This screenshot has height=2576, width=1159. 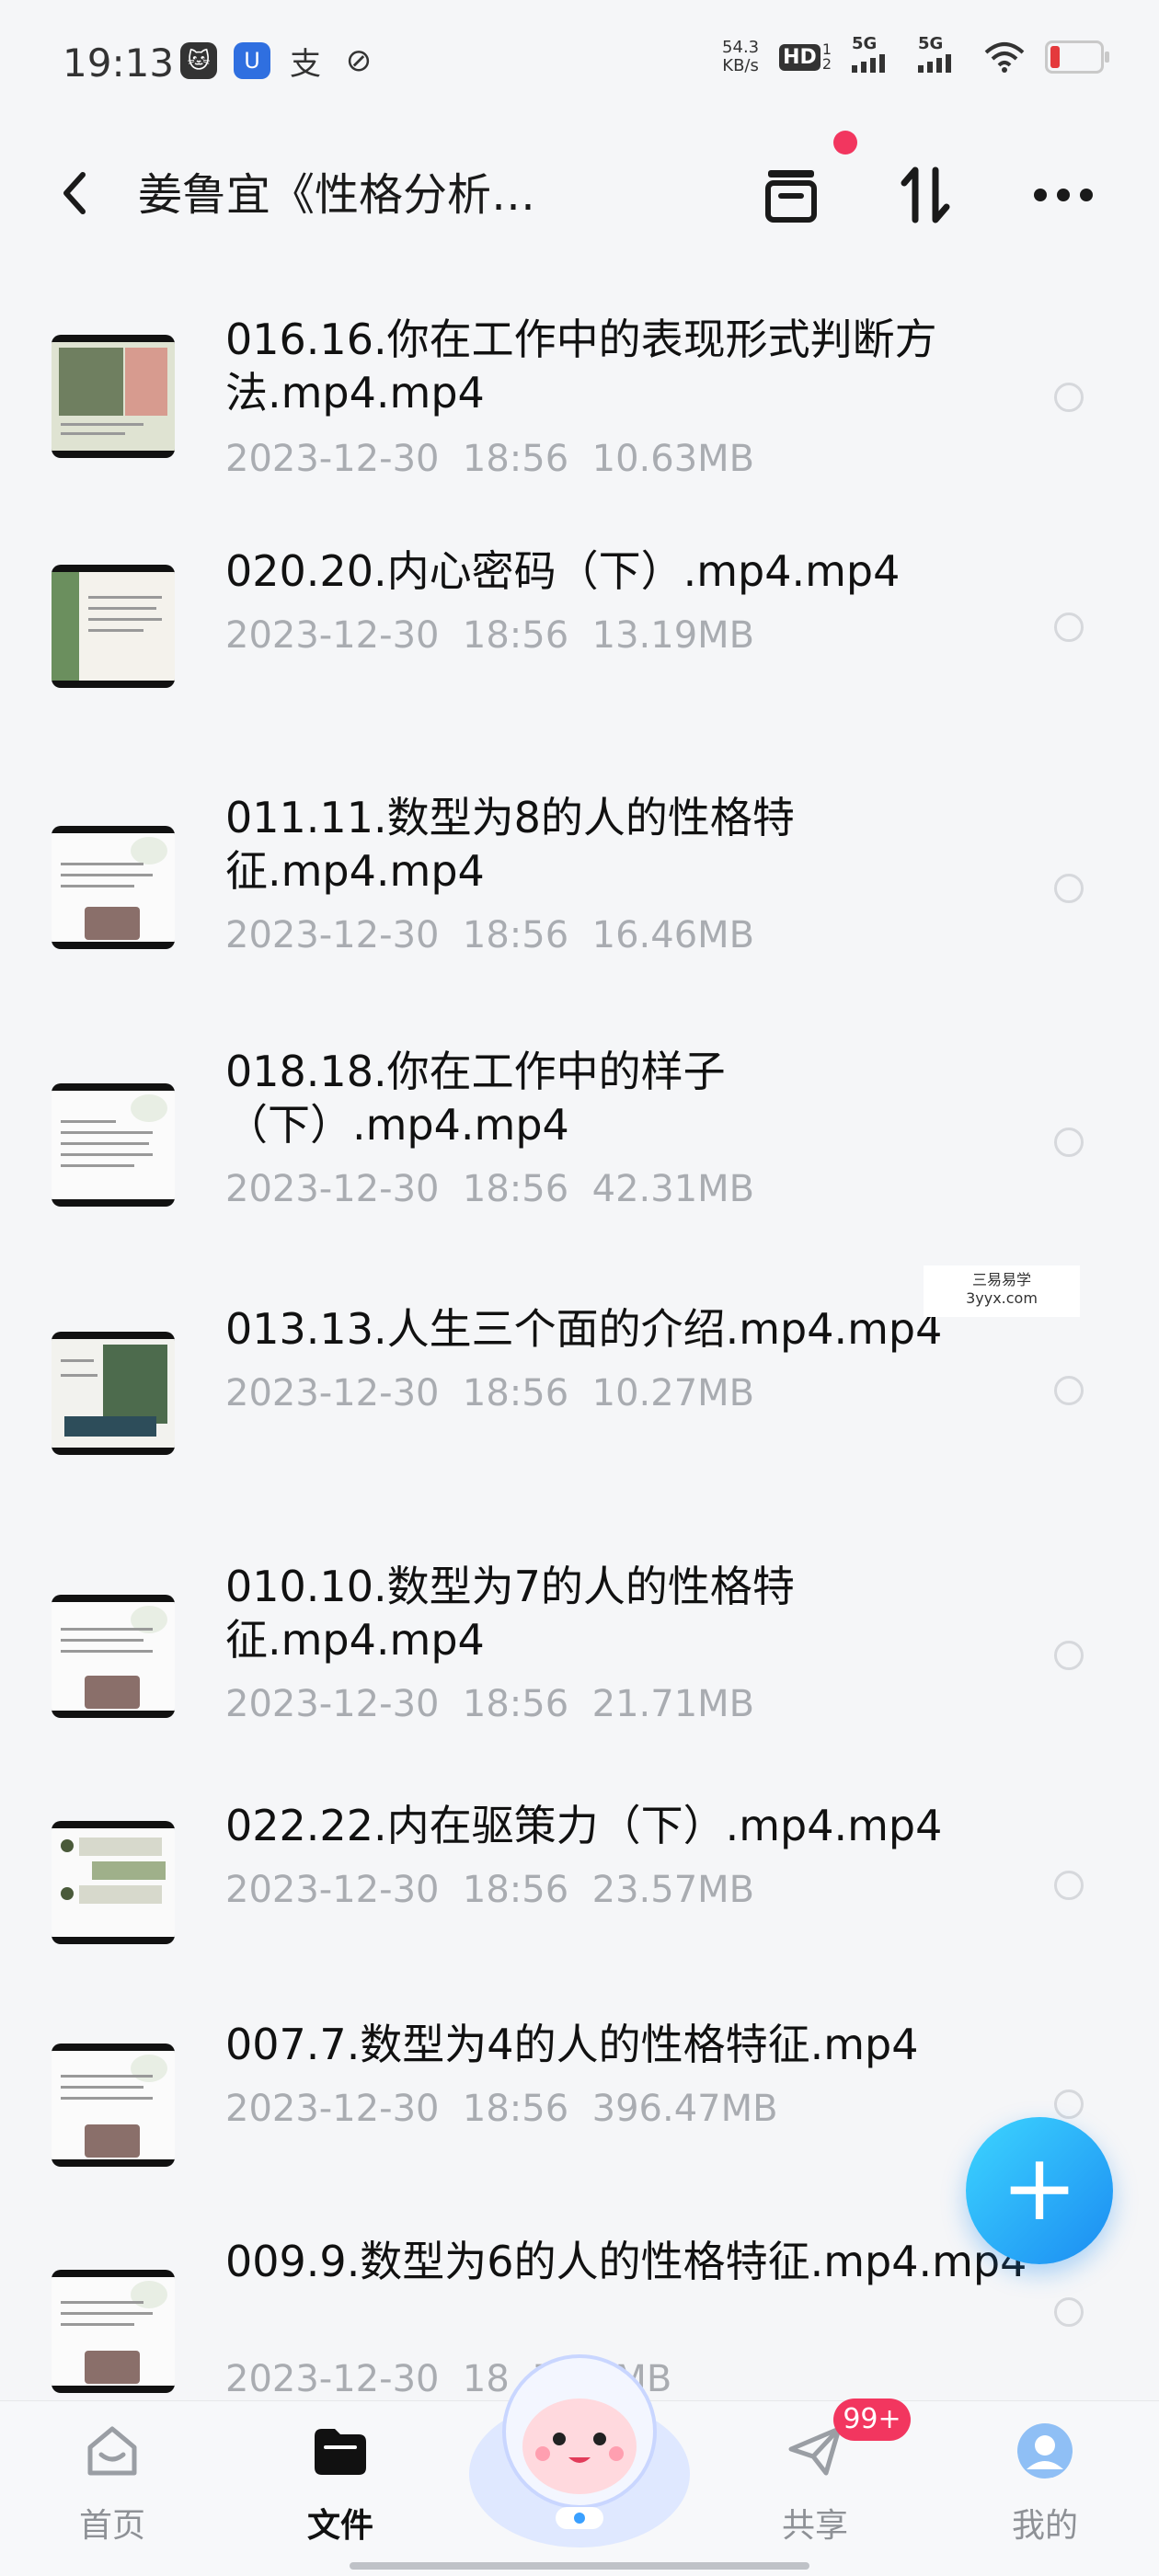 I want to click on leaf-icon: ⊘, so click(x=359, y=61).